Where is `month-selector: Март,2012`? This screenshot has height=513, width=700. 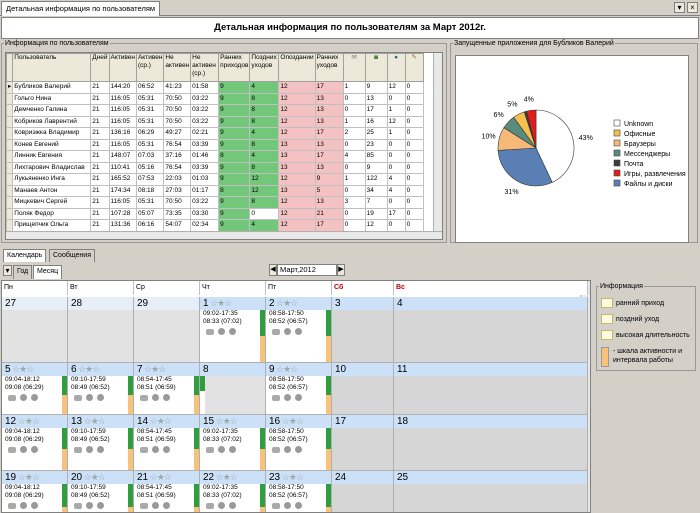 month-selector: Март,2012 is located at coordinates (307, 270).